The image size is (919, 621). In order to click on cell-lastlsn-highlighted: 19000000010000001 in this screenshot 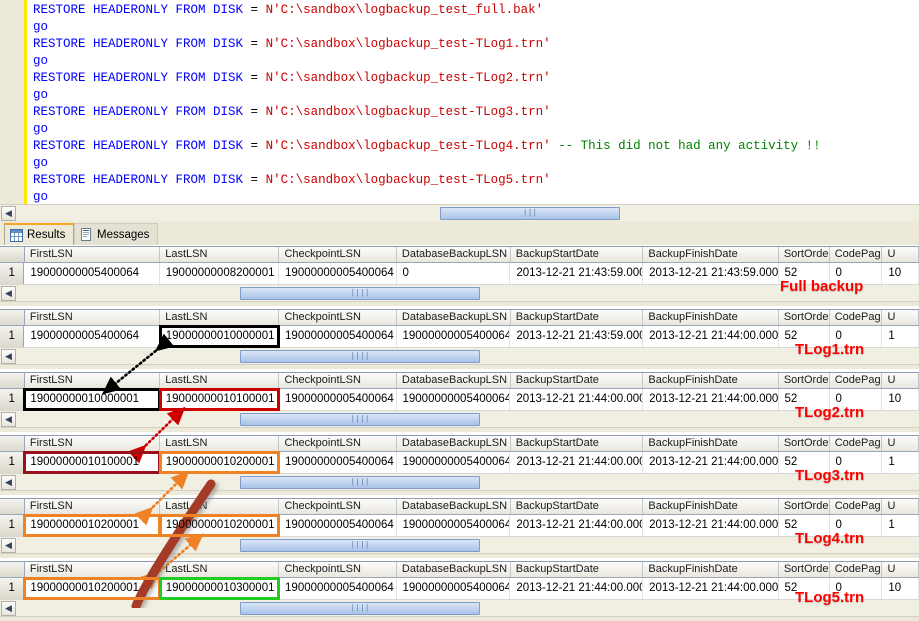, I will do `click(219, 336)`.